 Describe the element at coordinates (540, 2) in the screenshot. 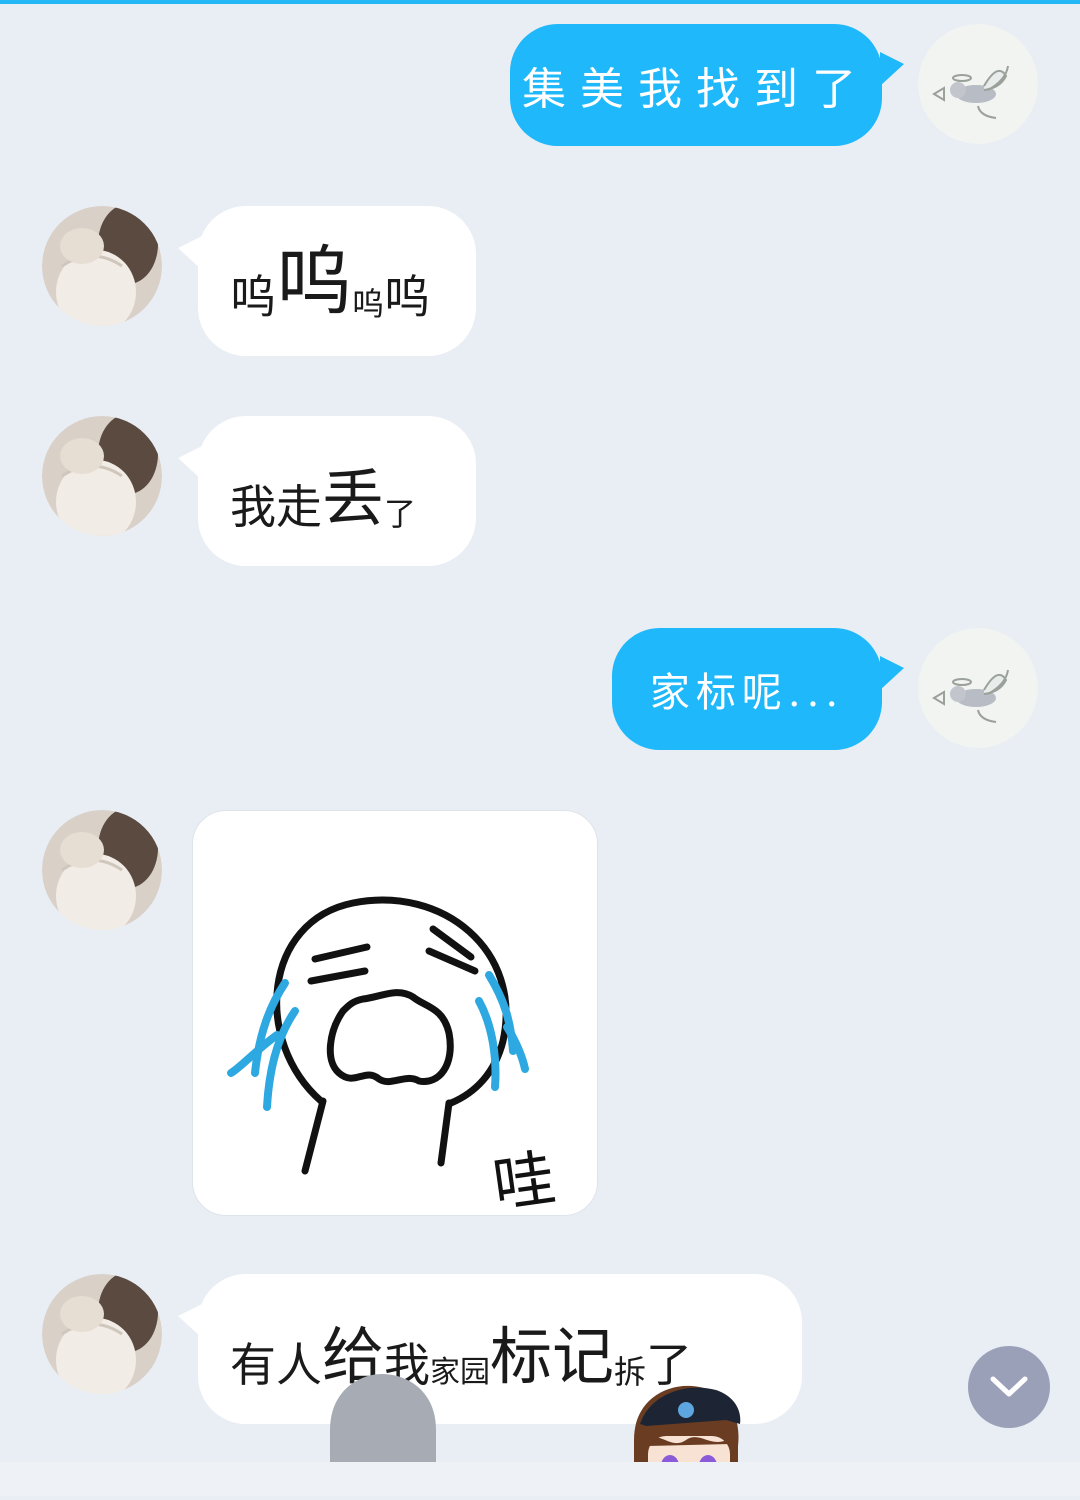

I see `top-accent-line` at that location.